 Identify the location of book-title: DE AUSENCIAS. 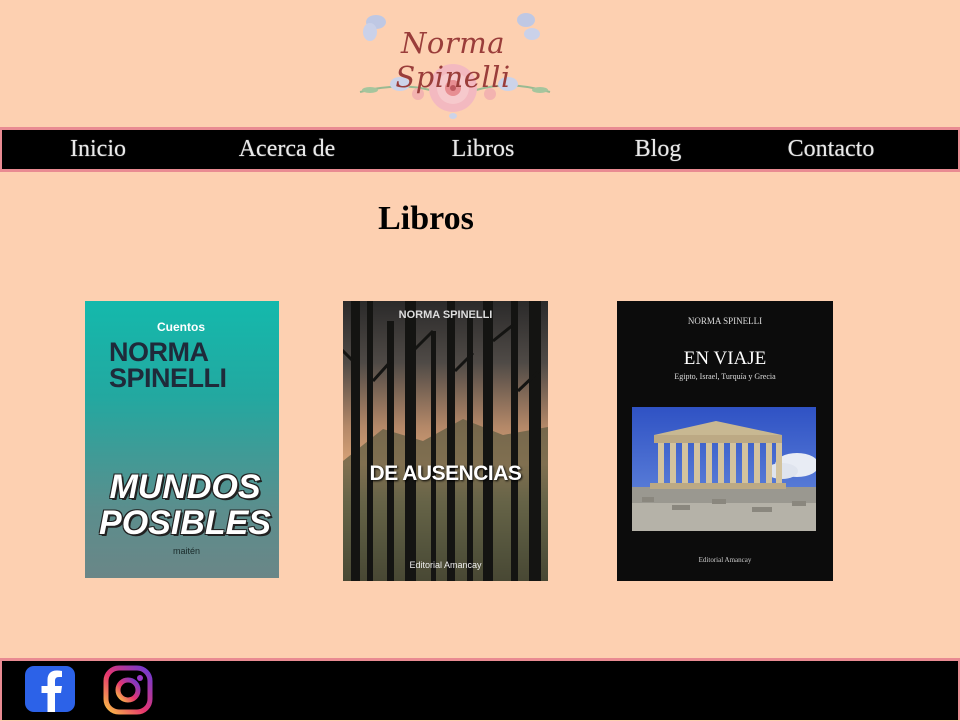
(445, 473).